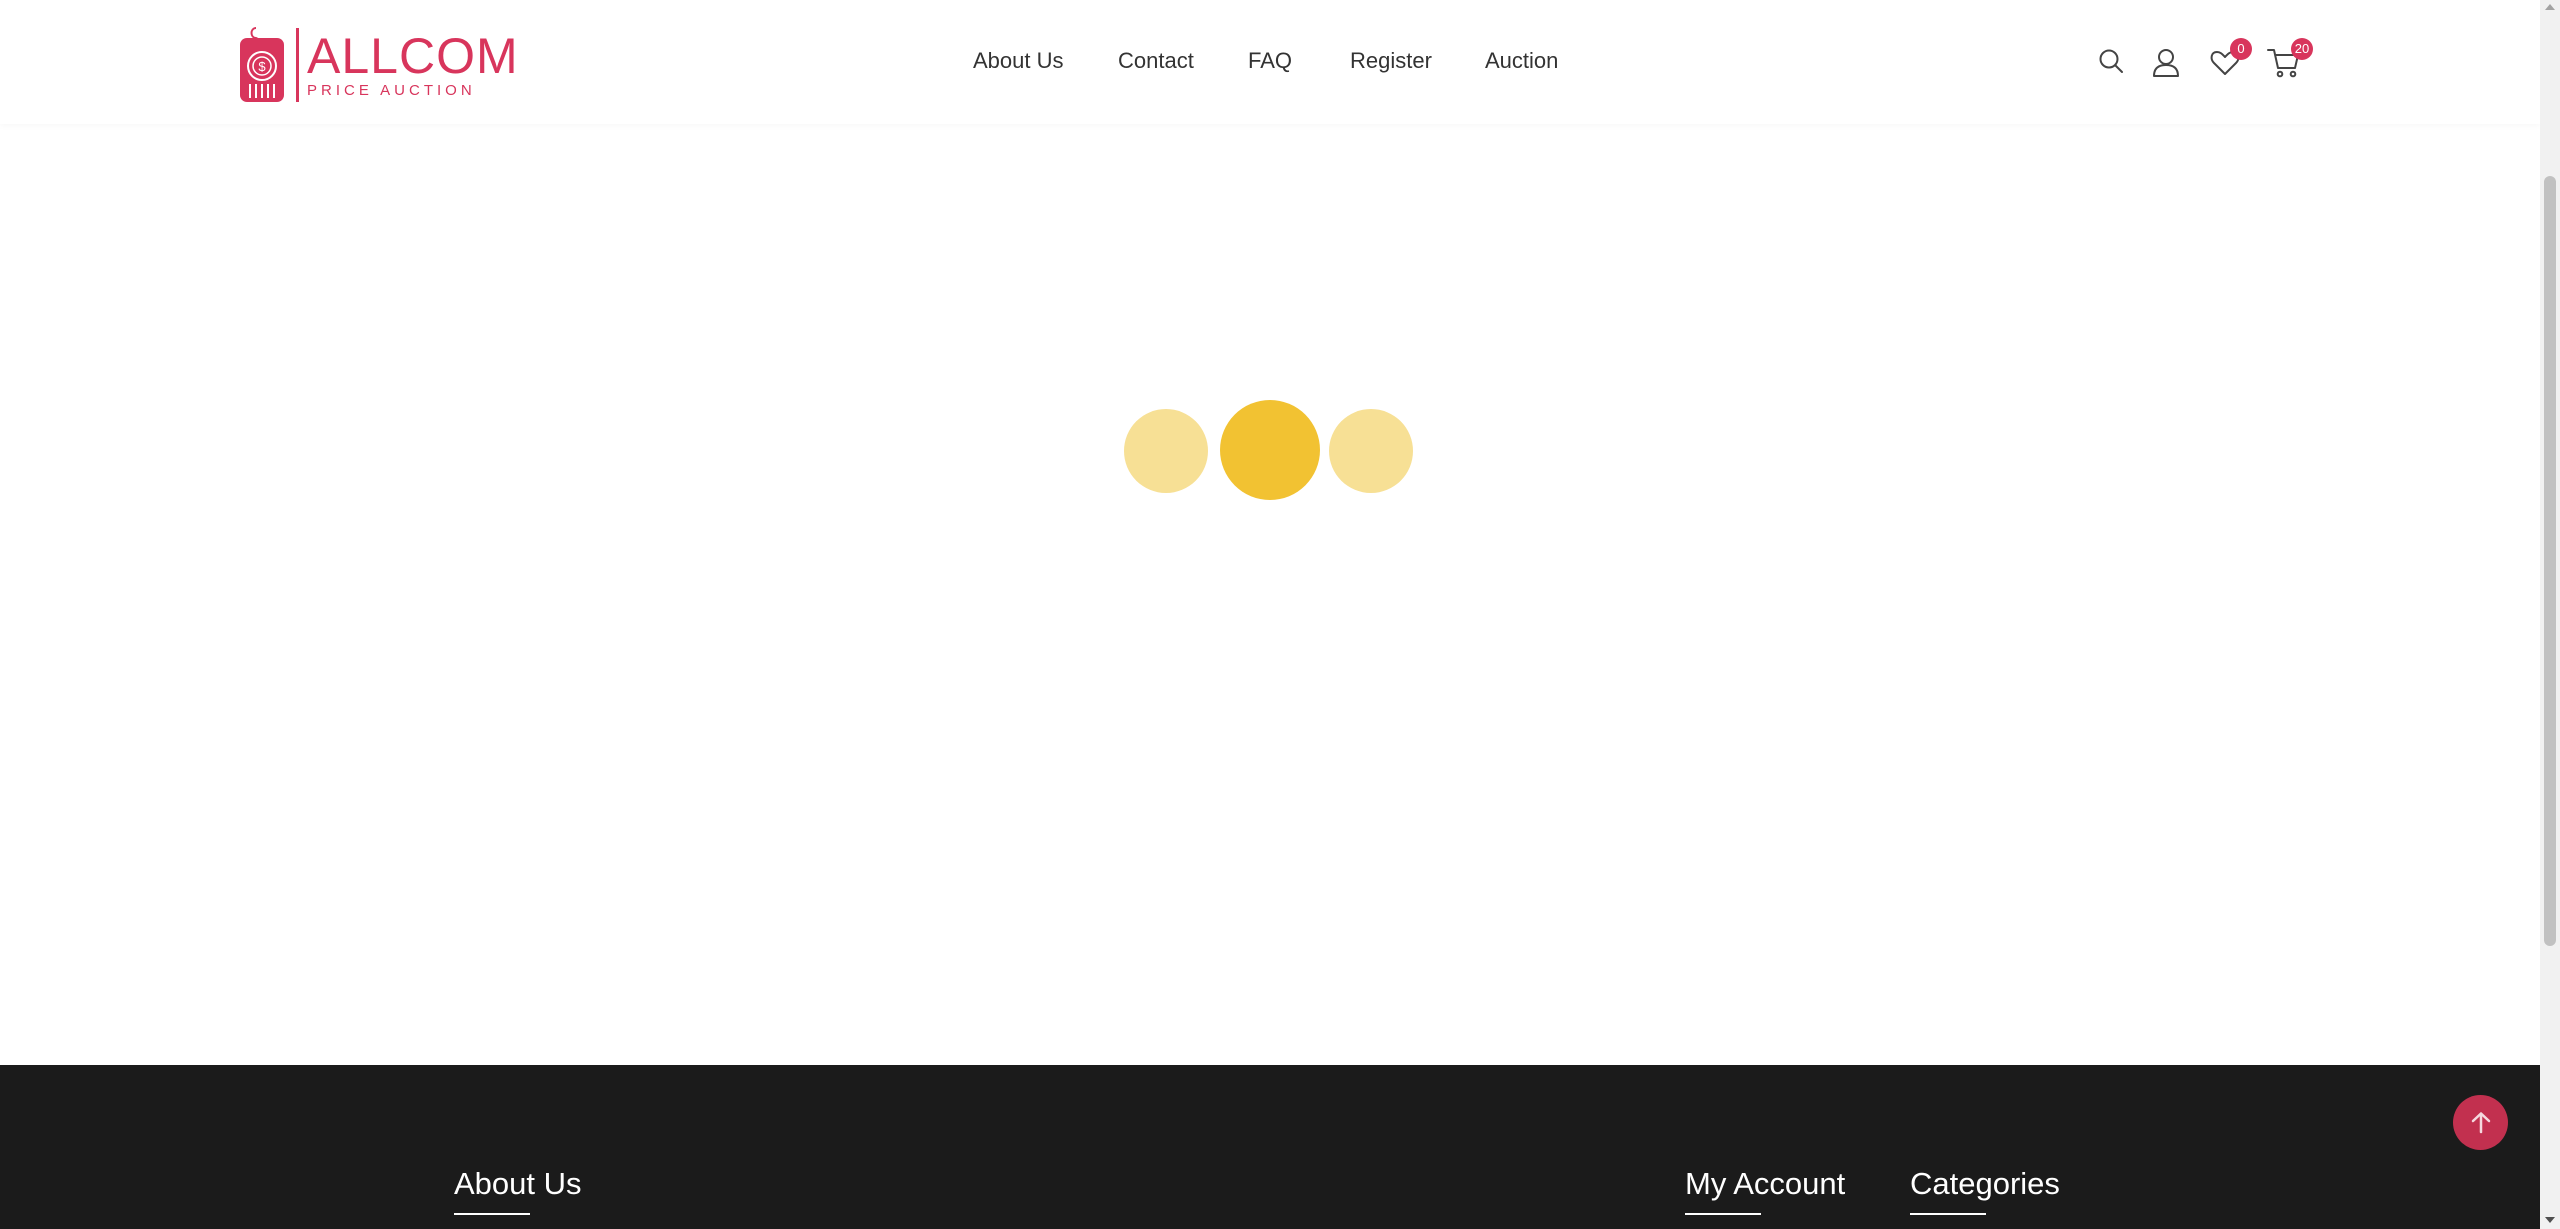  Describe the element at coordinates (2550, 561) in the screenshot. I see `scrollbar-thumb` at that location.